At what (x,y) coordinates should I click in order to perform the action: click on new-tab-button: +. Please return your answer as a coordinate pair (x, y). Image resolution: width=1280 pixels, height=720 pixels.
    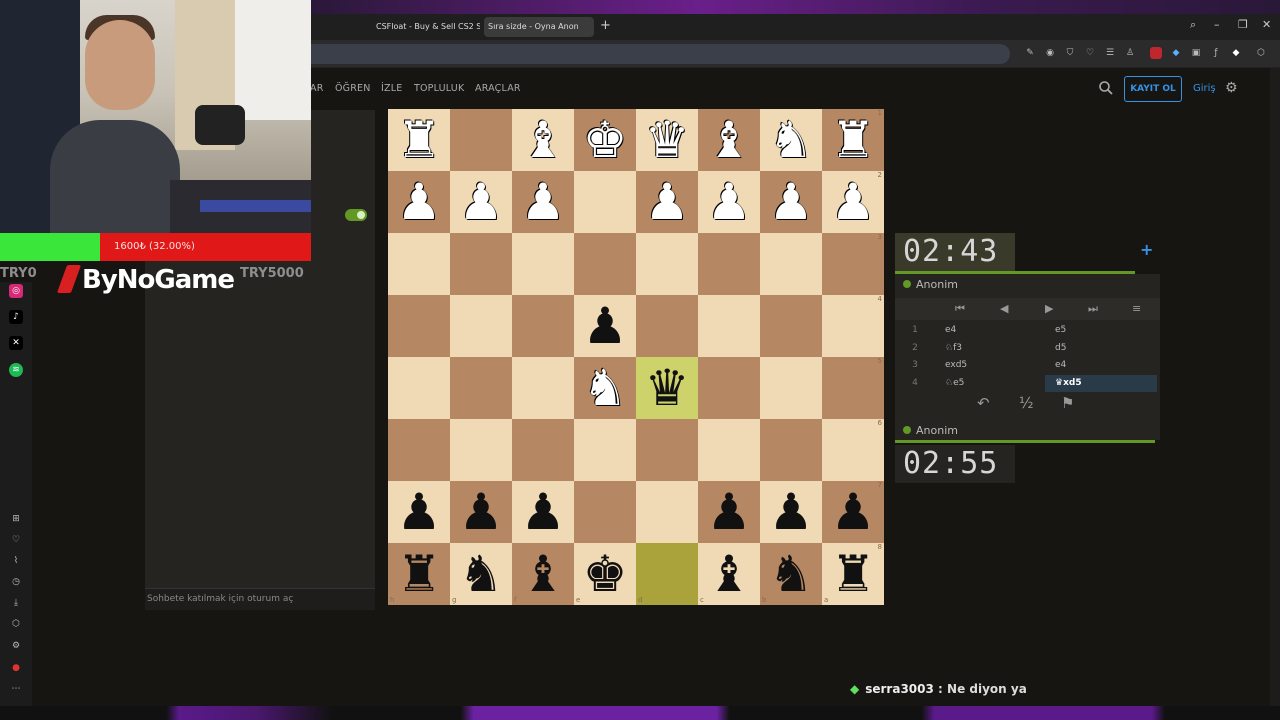
    Looking at the image, I should click on (605, 25).